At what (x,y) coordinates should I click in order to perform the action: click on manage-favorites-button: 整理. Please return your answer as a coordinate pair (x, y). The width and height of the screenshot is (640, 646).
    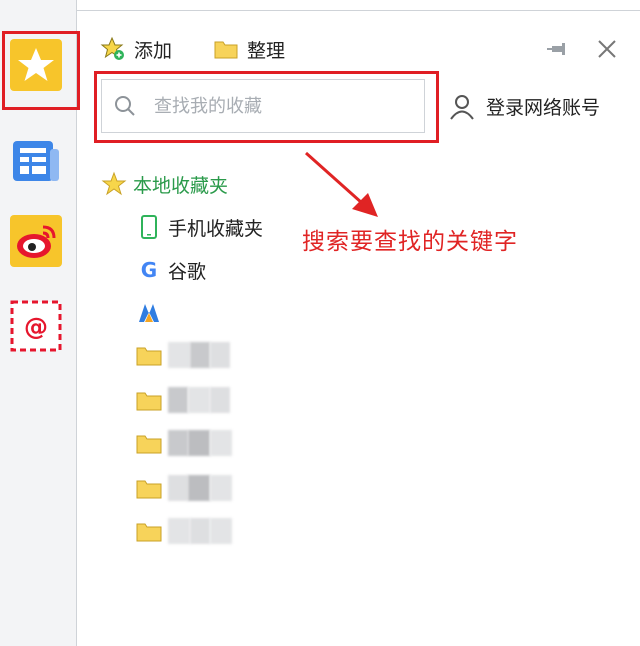
    Looking at the image, I should click on (249, 49).